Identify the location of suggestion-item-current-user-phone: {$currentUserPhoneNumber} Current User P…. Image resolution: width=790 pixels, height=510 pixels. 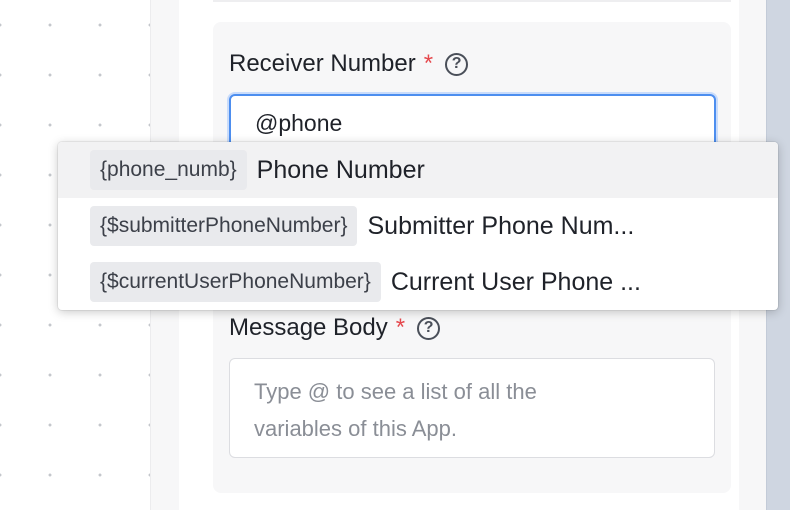
(418, 282).